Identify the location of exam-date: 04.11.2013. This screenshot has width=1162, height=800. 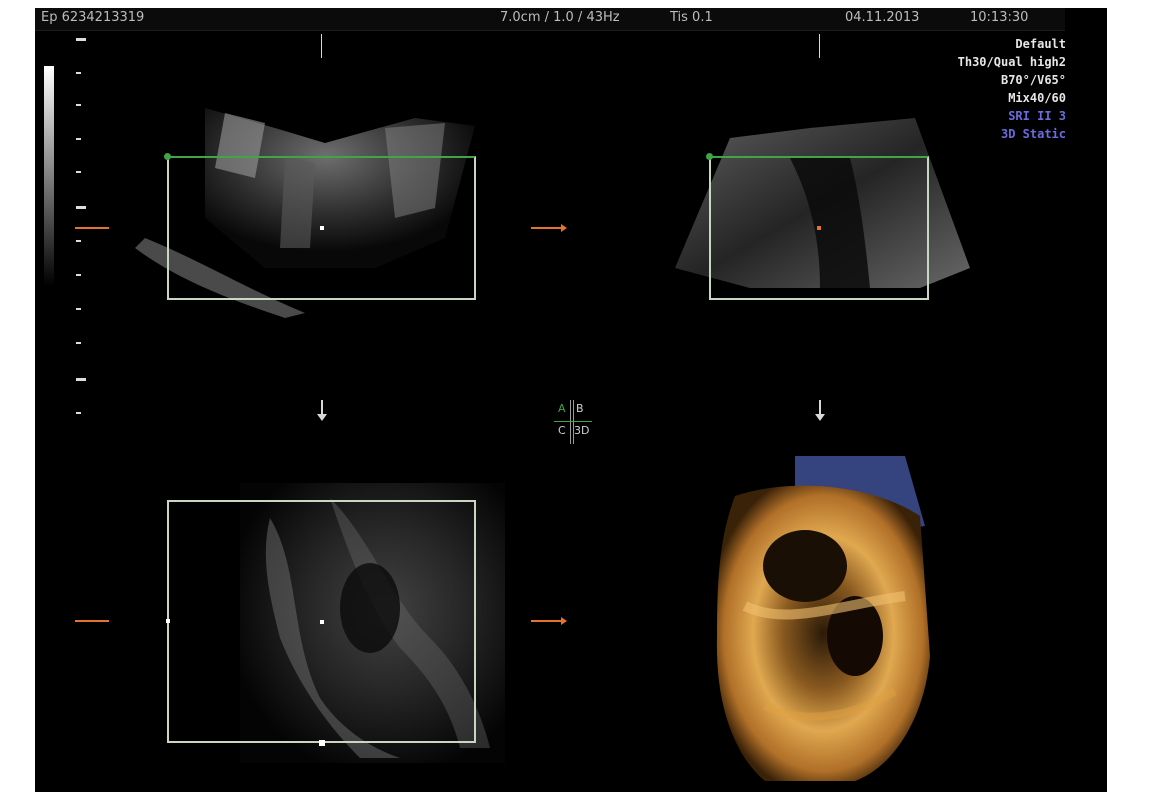
(882, 17).